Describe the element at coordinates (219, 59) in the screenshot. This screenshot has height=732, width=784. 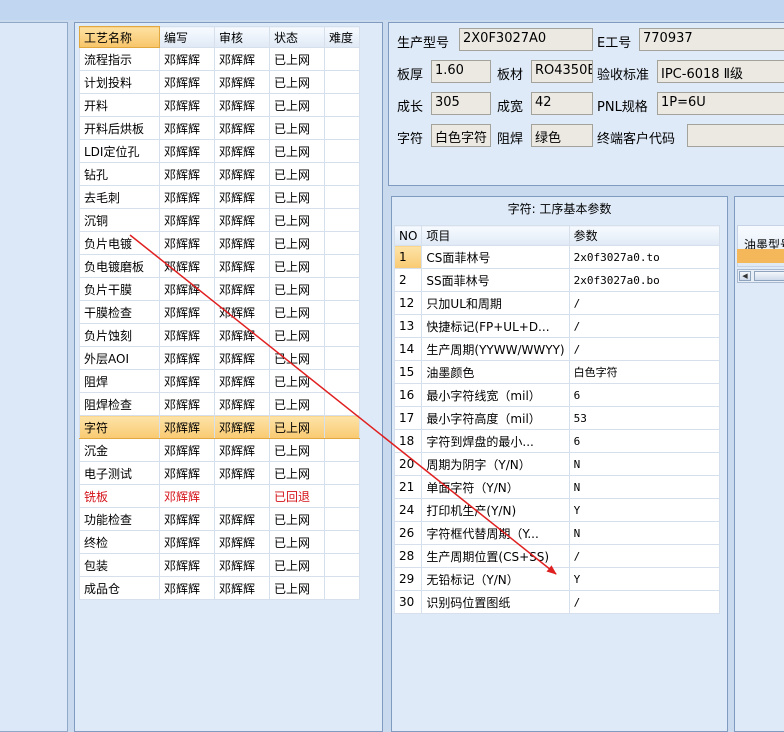
I see `process-row: 流程指示 邓辉辉 邓辉辉 已上网` at that location.